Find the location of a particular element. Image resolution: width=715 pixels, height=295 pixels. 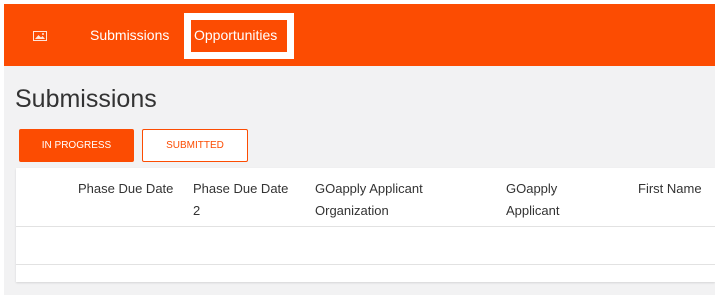

nav-opportunities: Opportunities is located at coordinates (239, 36).